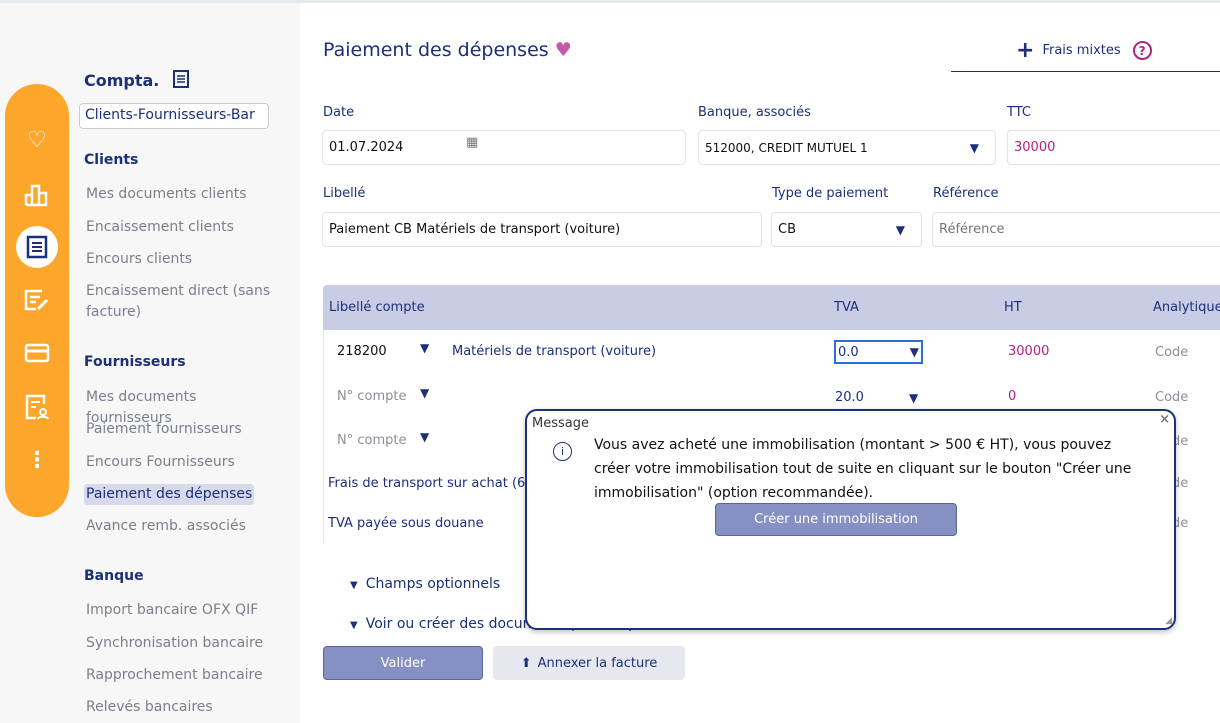 Image resolution: width=1220 pixels, height=723 pixels. What do you see at coordinates (186, 675) in the screenshot?
I see `nav-item-rapprochement-bancaire: Rapprochement bancaire` at bounding box center [186, 675].